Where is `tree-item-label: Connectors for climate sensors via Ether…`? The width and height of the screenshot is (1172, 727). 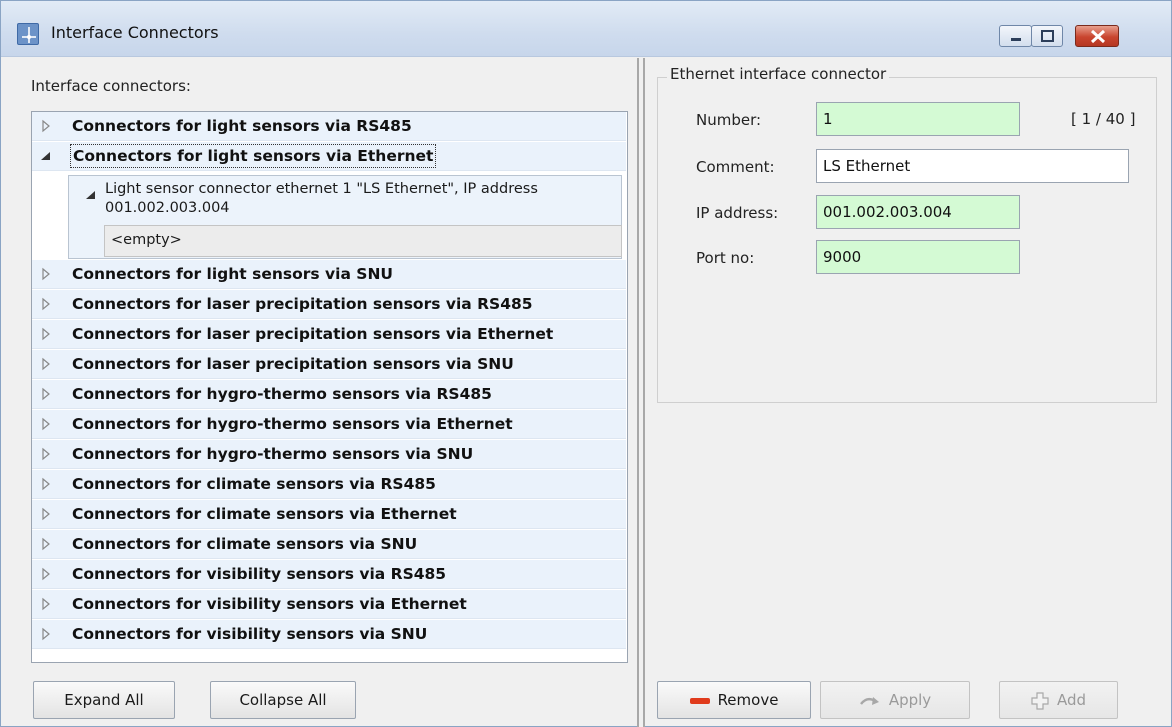
tree-item-label: Connectors for climate sensors via Ether… is located at coordinates (264, 514).